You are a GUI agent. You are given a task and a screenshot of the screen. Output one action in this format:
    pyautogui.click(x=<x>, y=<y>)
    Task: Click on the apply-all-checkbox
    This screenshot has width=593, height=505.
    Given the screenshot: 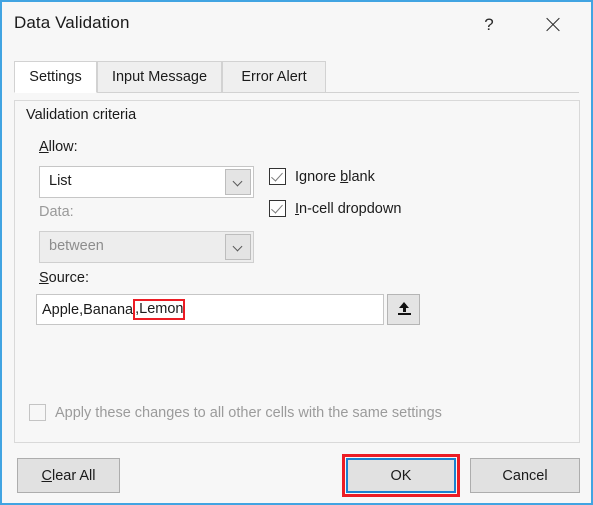 What is the action you would take?
    pyautogui.click(x=37, y=412)
    